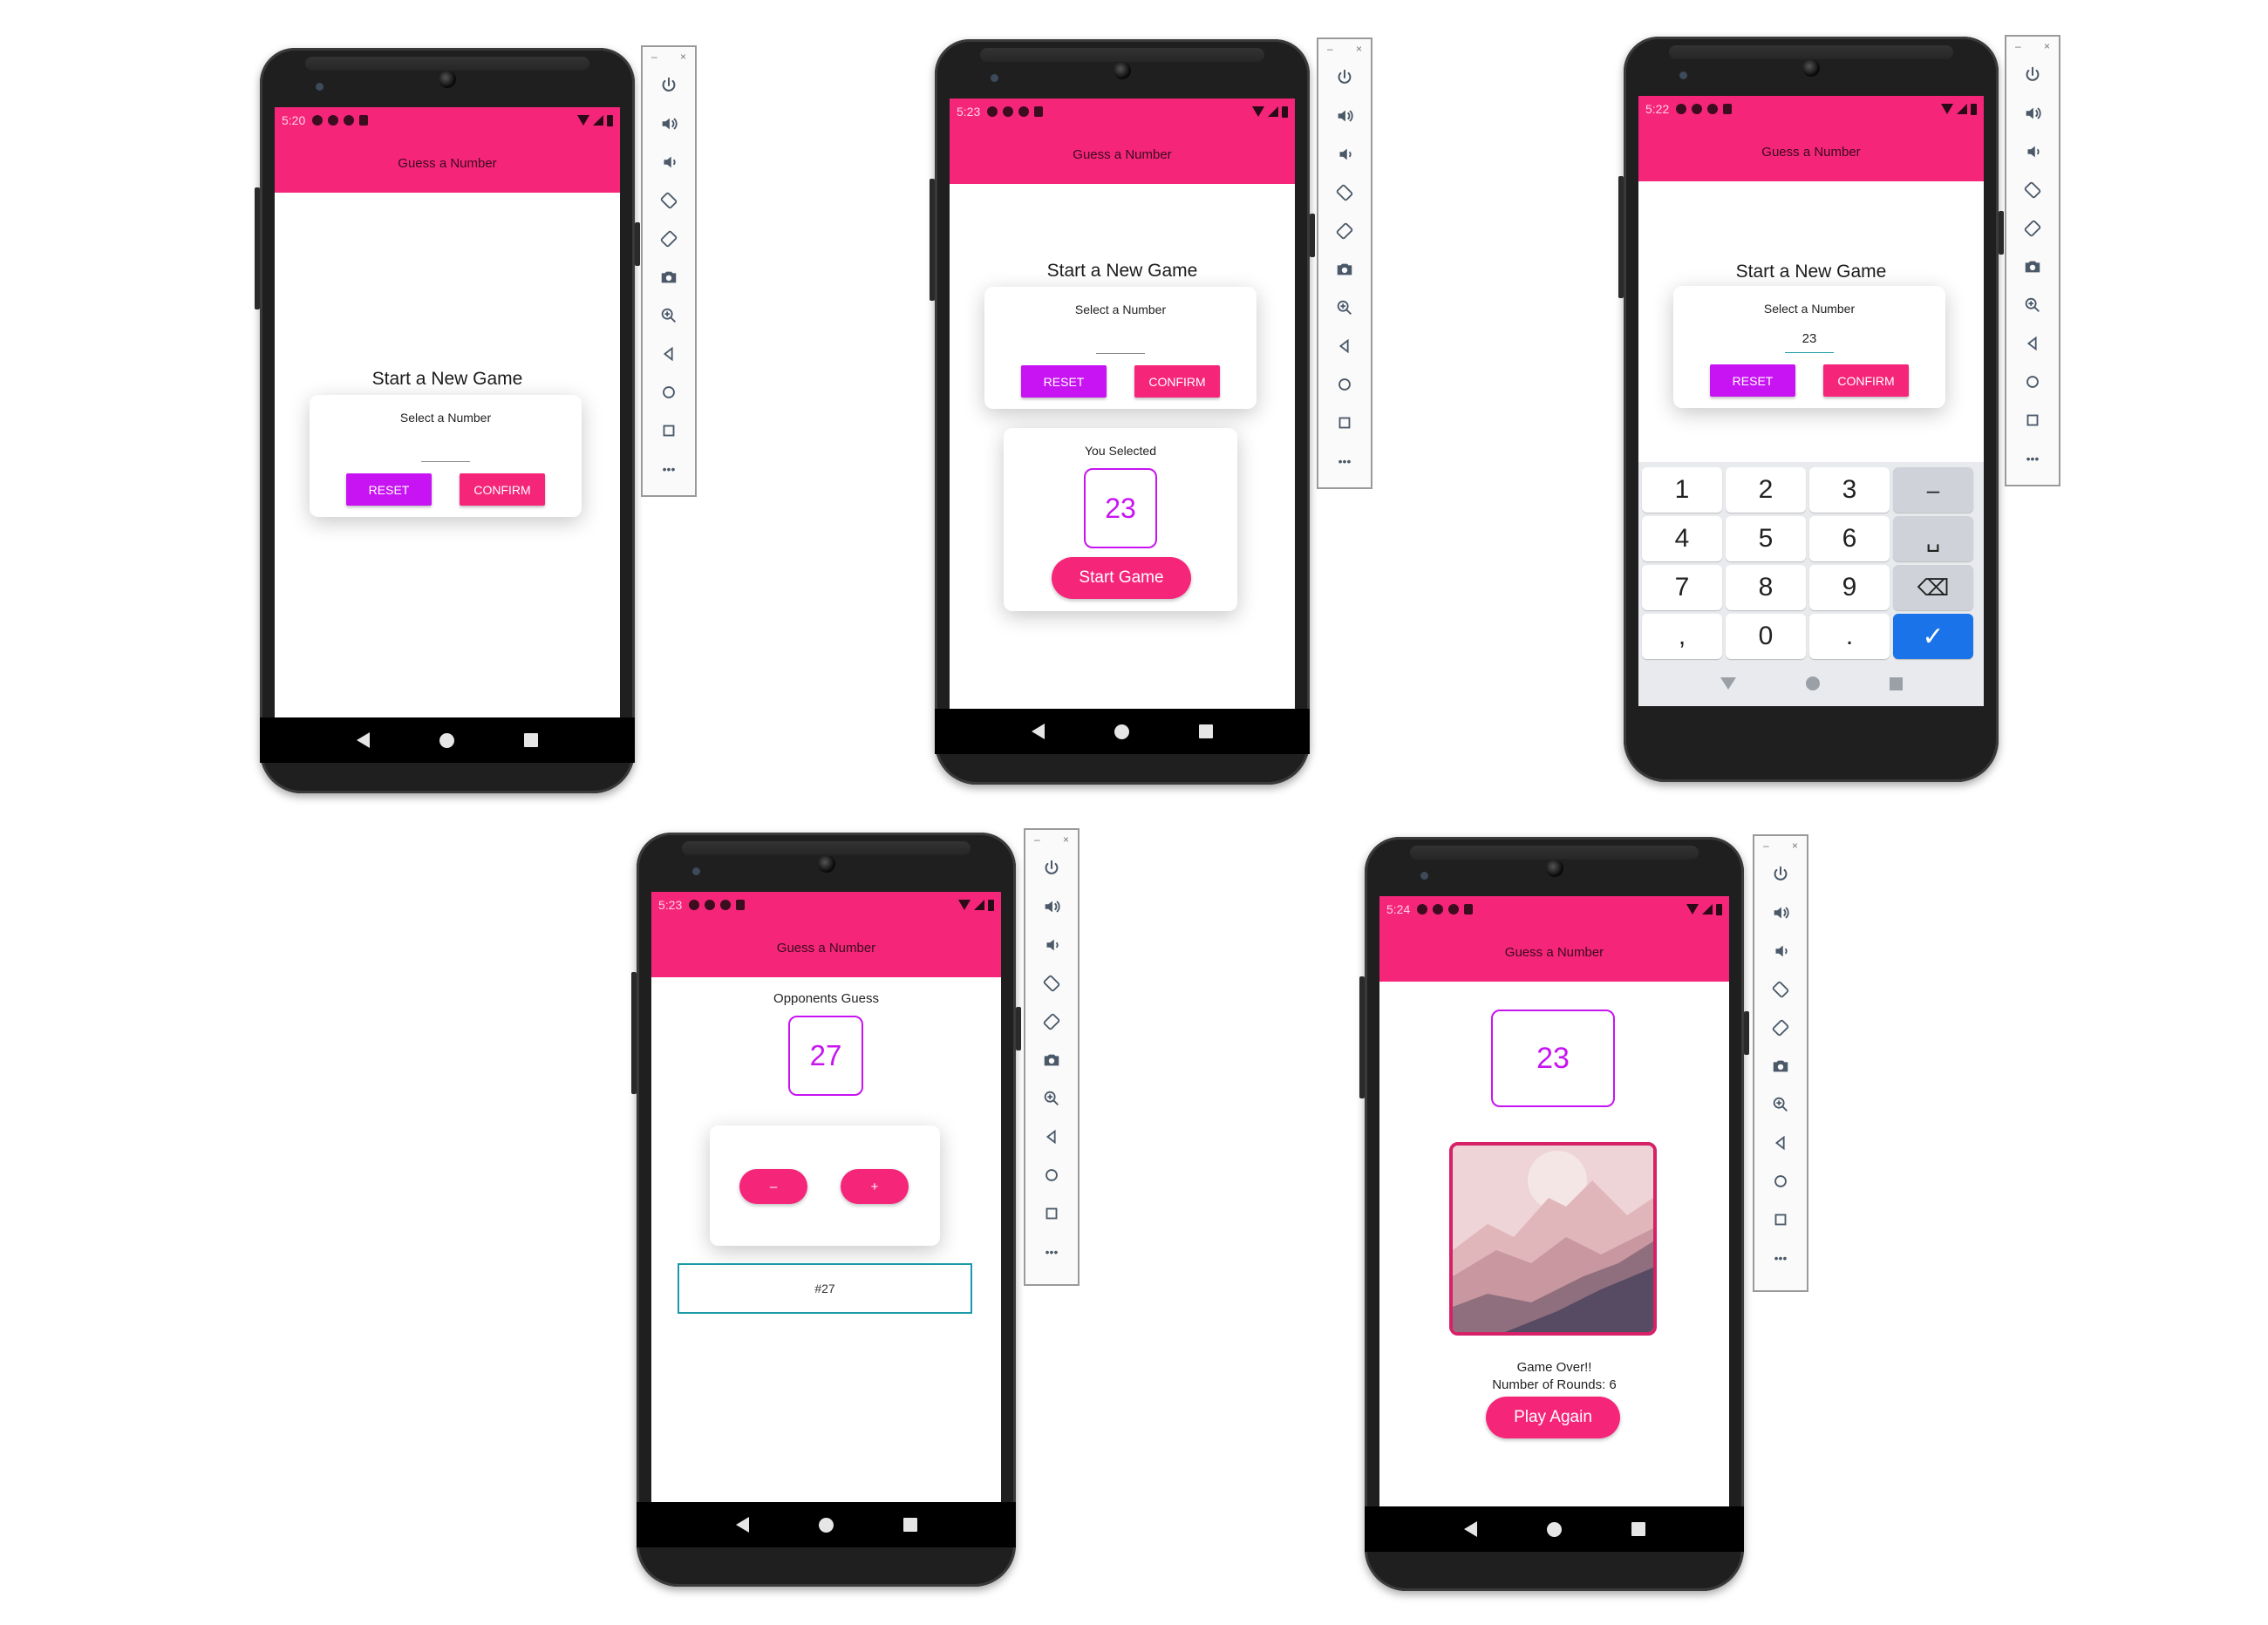 This screenshot has height=1625, width=2268. Describe the element at coordinates (1766, 587) in the screenshot. I see `key-9: 8` at that location.